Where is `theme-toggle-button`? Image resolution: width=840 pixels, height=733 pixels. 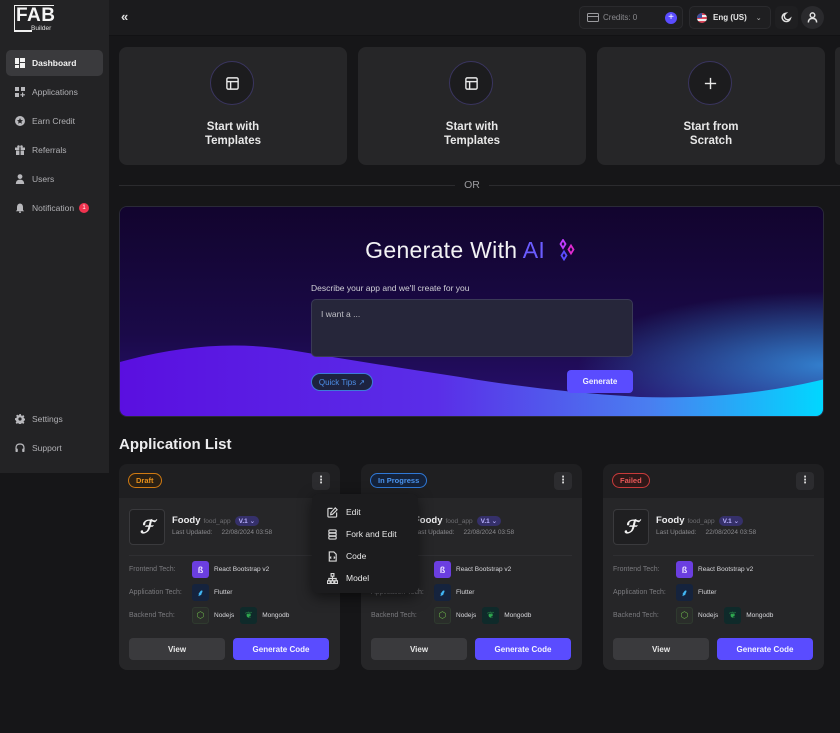 theme-toggle-button is located at coordinates (786, 17).